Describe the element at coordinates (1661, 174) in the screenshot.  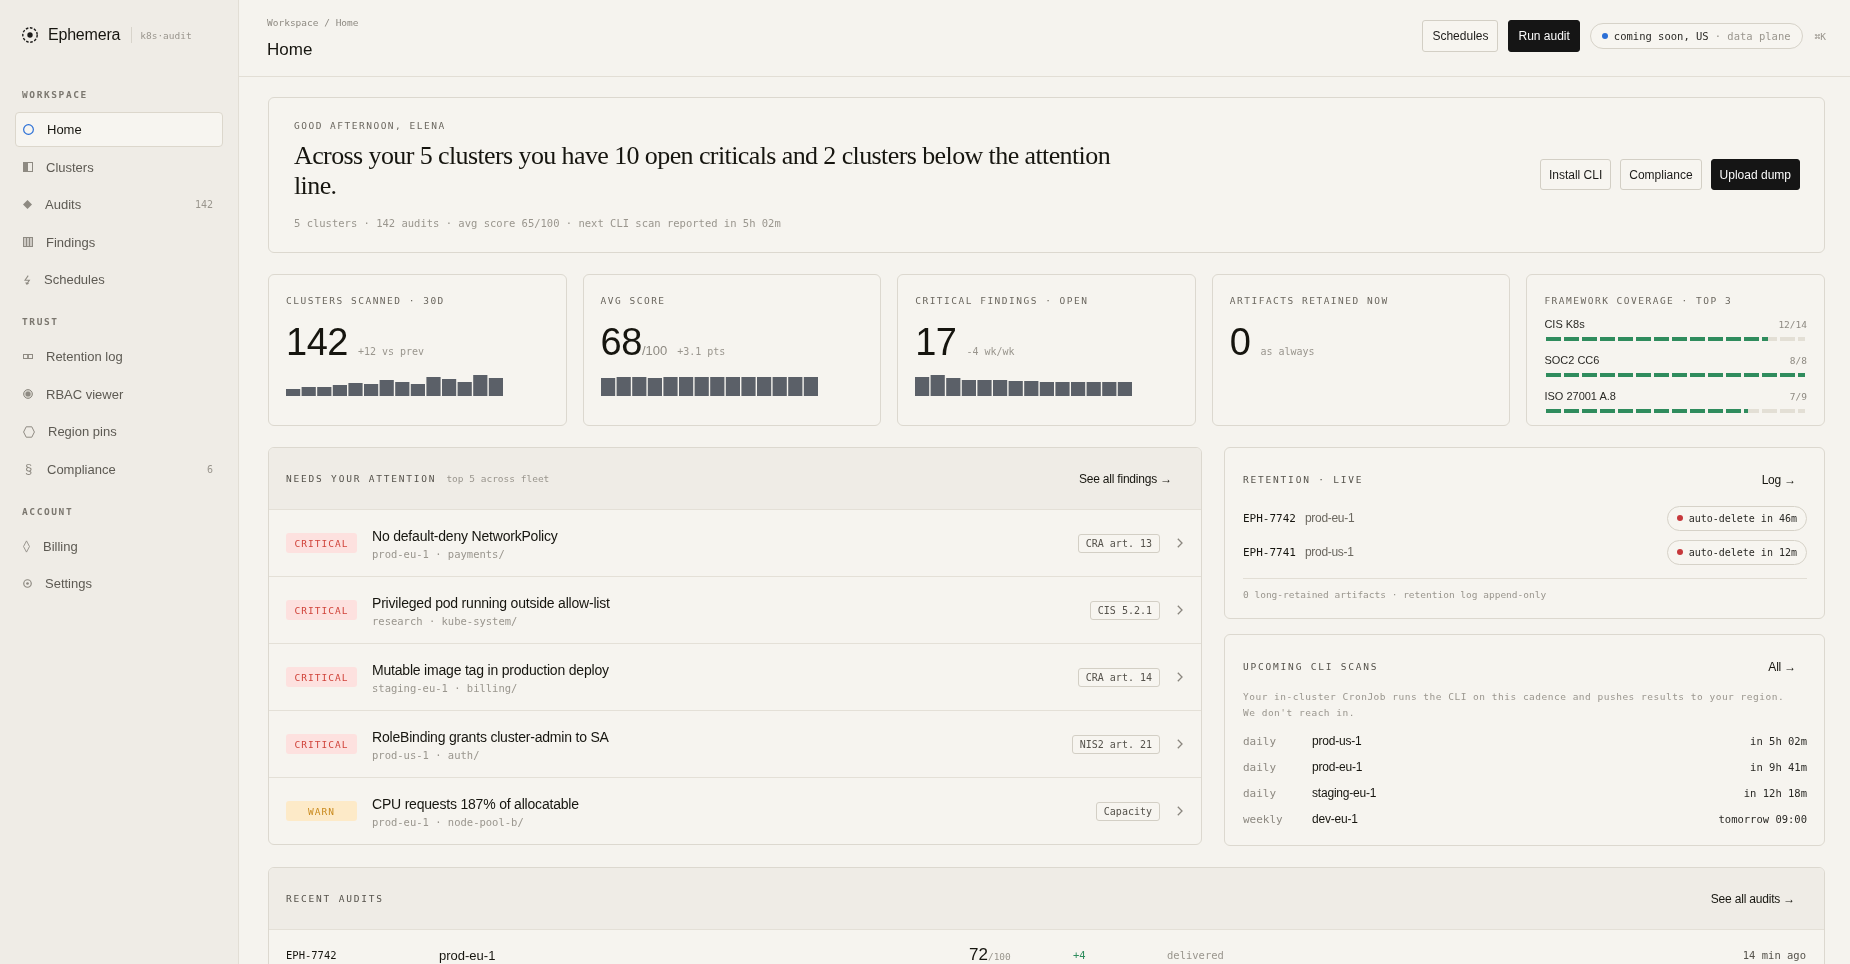
I see `compliance-button: Compliance` at that location.